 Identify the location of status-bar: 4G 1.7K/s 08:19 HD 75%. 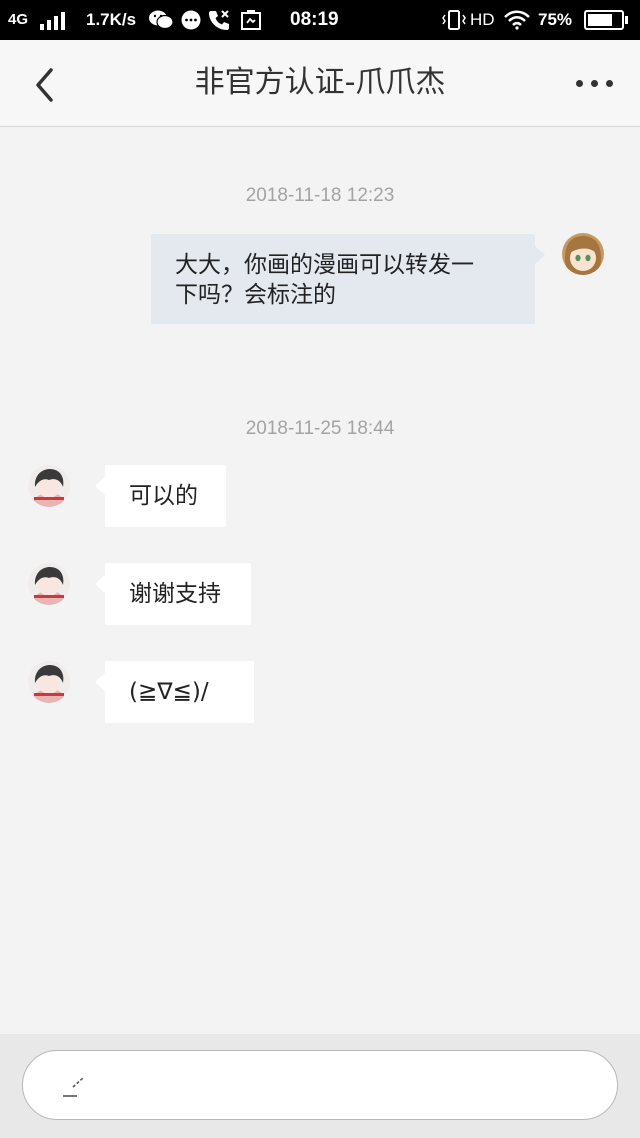
(320, 20).